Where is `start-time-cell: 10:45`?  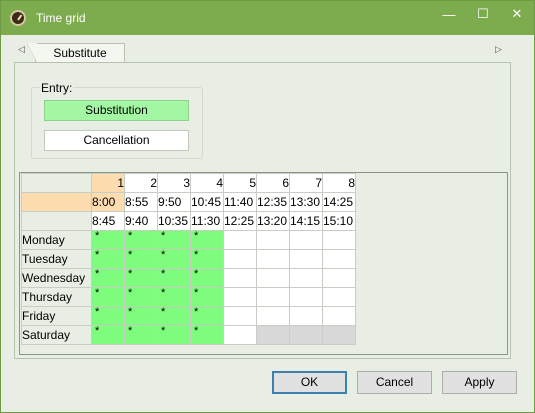
start-time-cell: 10:45 is located at coordinates (207, 202).